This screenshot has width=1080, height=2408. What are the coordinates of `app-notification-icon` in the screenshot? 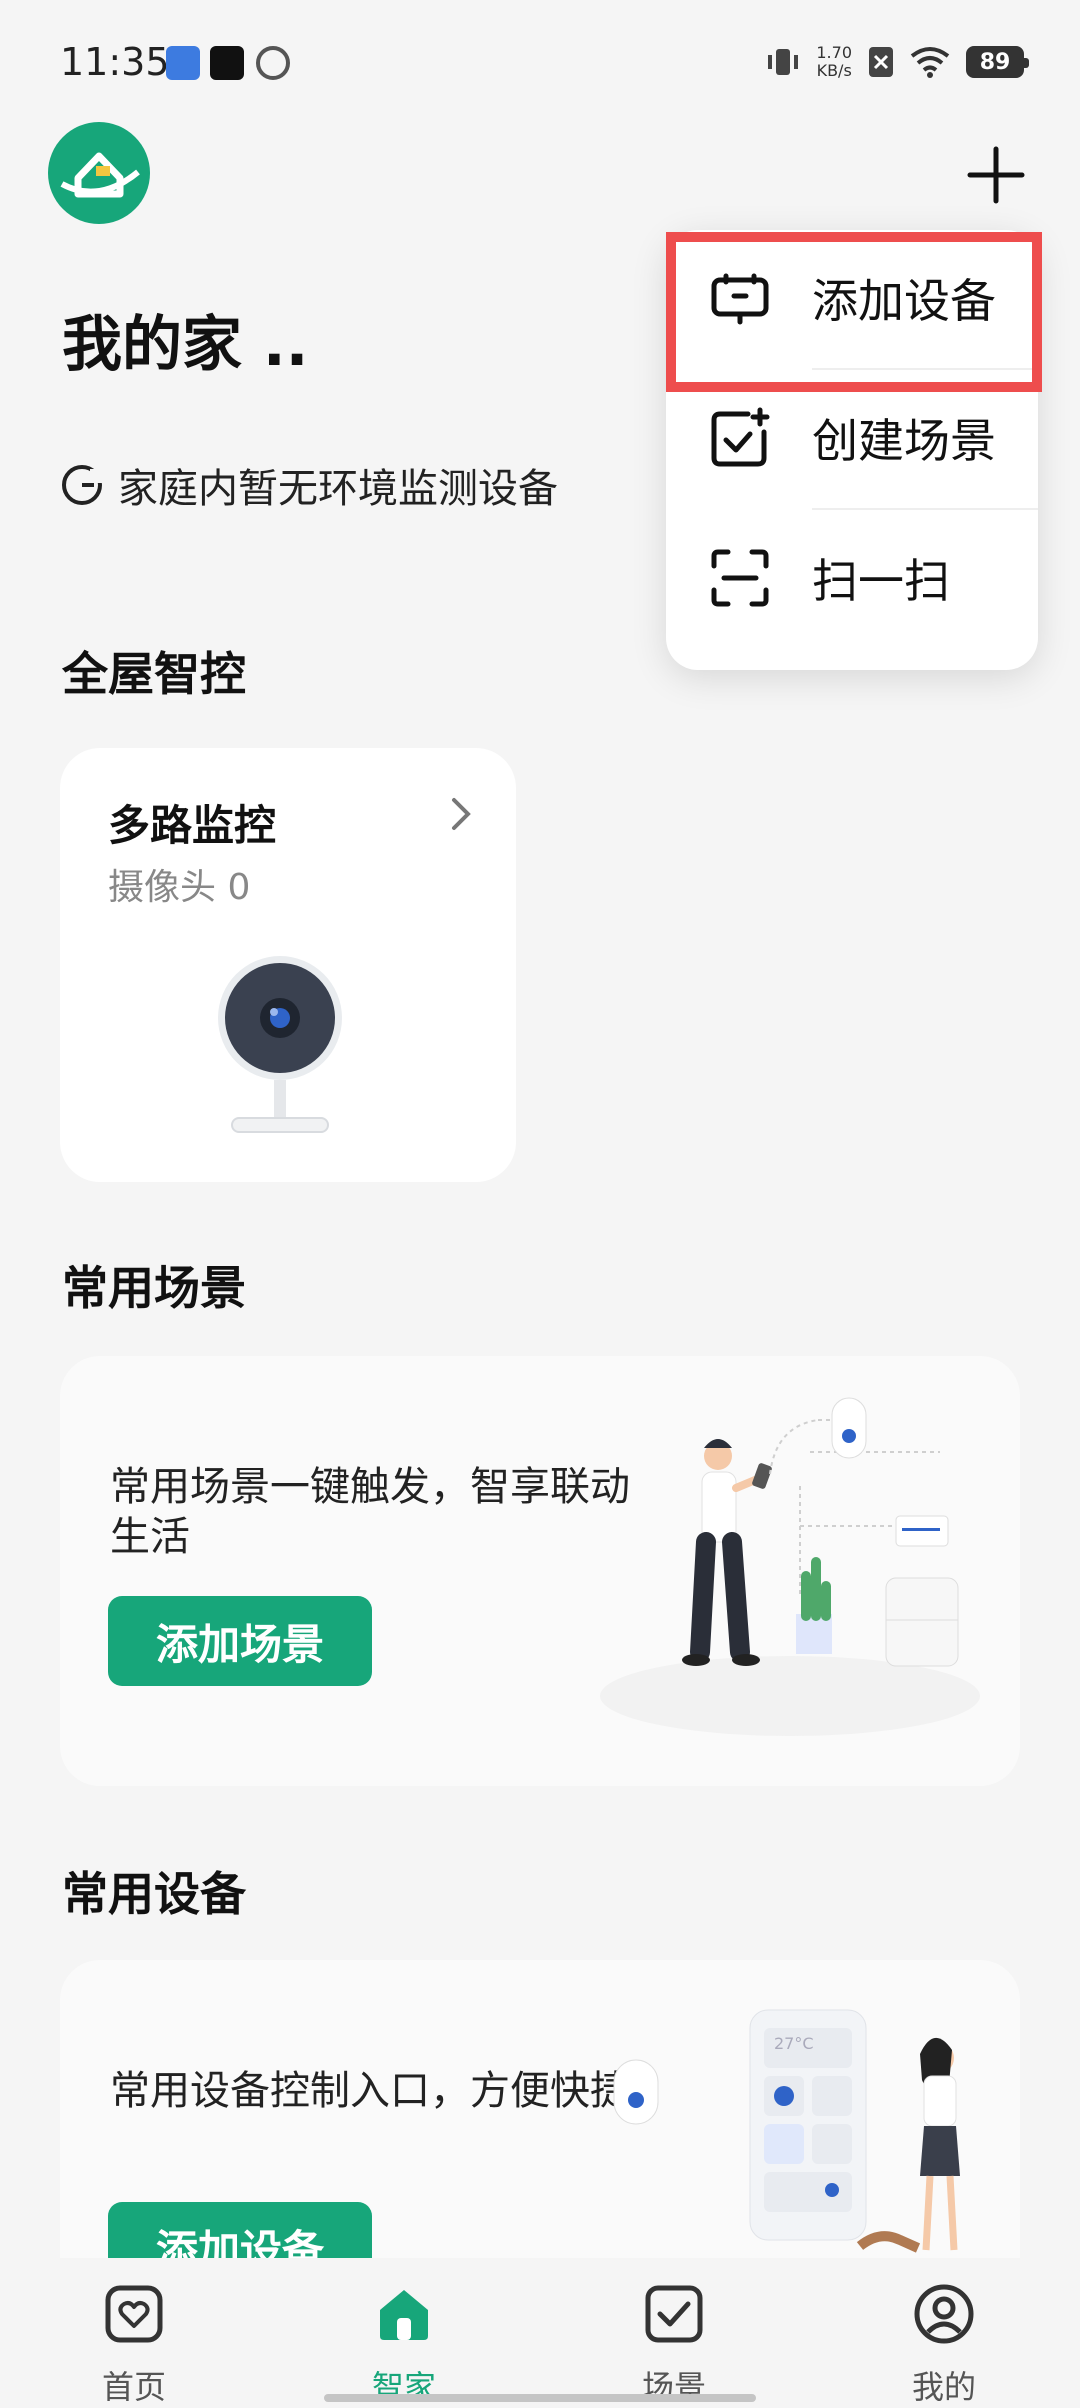 It's located at (183, 63).